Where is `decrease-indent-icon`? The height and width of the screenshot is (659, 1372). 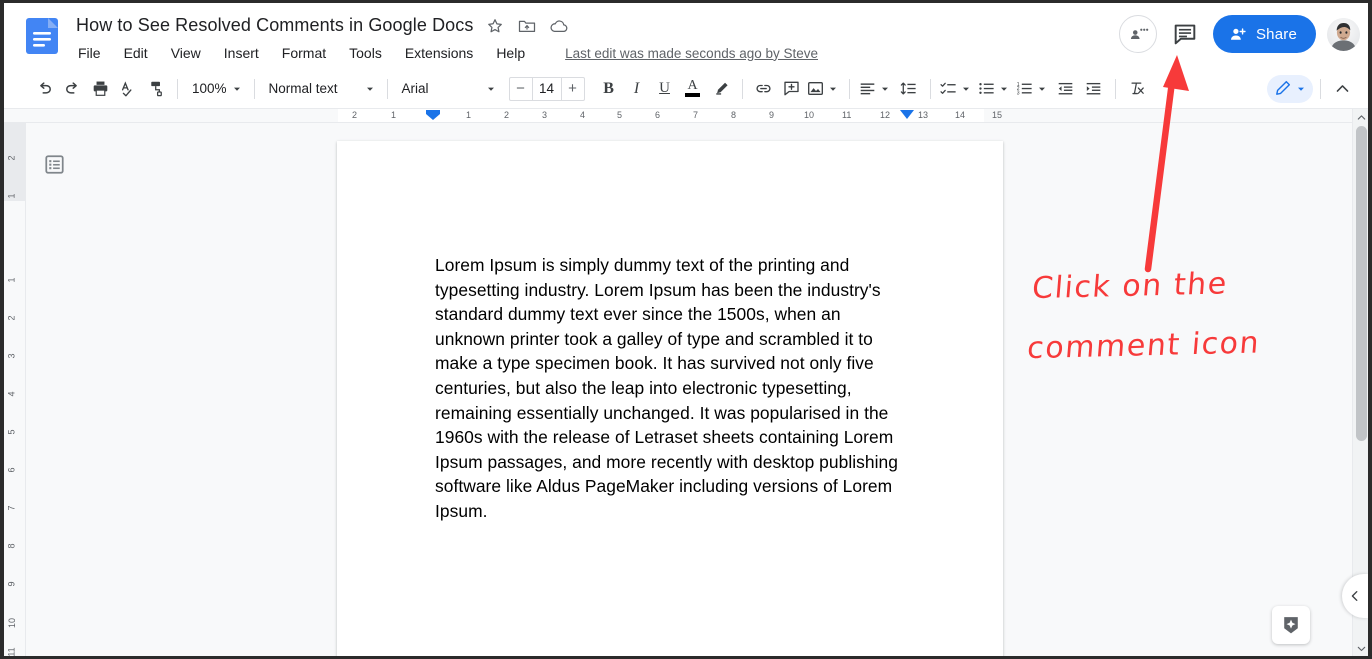
decrease-indent-icon is located at coordinates (1066, 89).